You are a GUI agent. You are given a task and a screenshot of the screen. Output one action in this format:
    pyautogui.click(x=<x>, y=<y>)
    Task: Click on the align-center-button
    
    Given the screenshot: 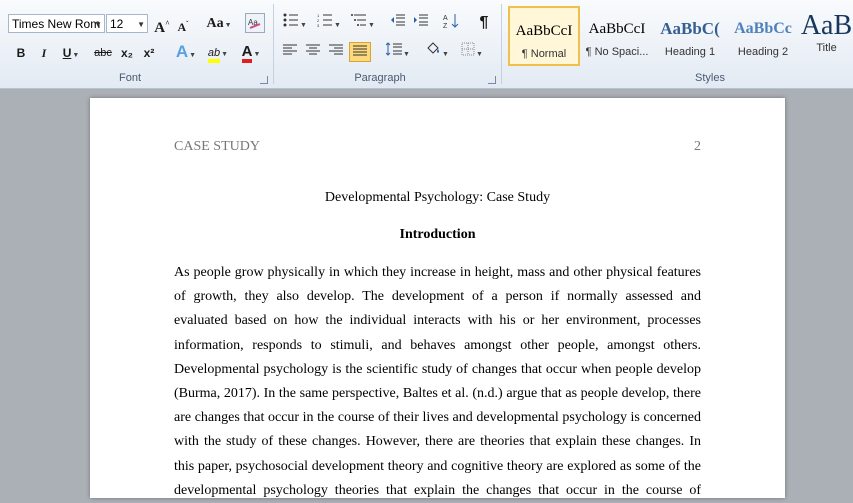 What is the action you would take?
    pyautogui.click(x=313, y=52)
    